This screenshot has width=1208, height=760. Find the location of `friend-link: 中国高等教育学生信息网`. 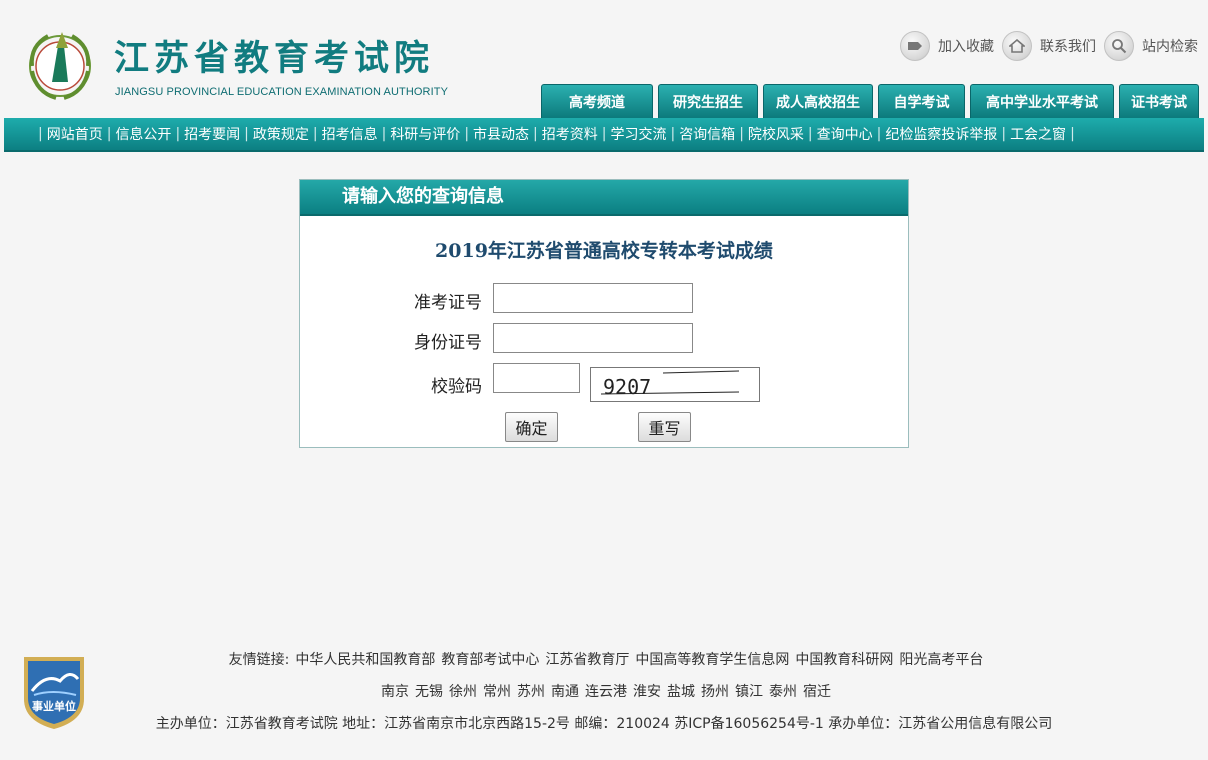

friend-link: 中国高等教育学生信息网 is located at coordinates (712, 660).